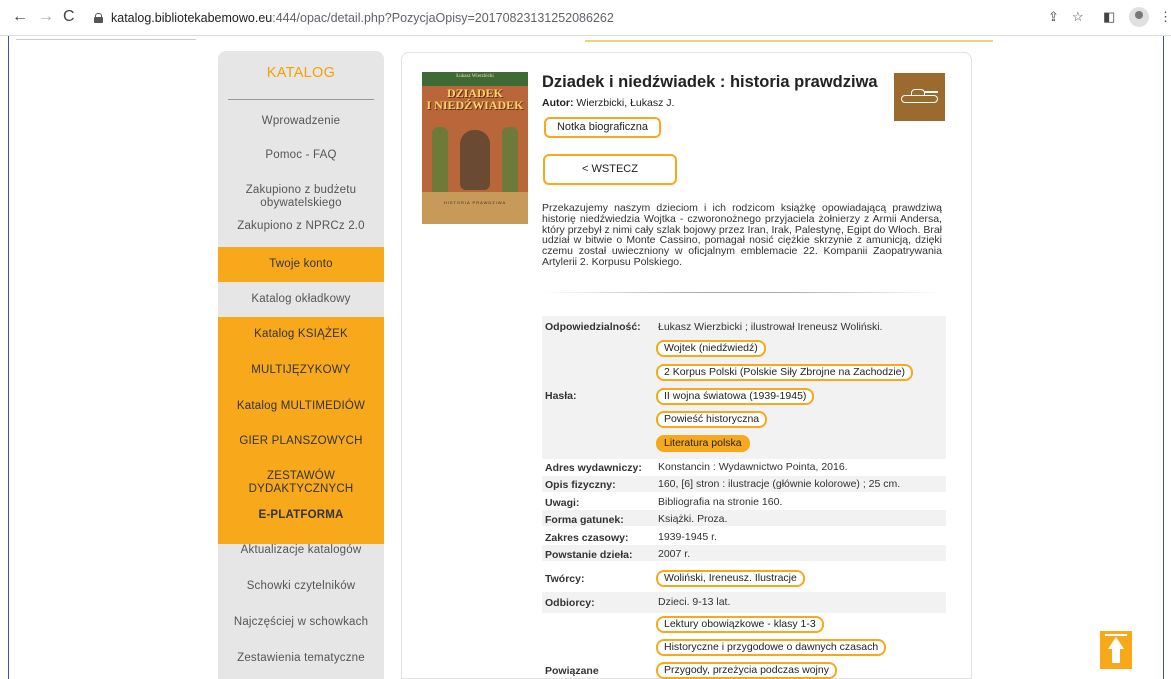  I want to click on related-label: Powiązane, so click(572, 671).